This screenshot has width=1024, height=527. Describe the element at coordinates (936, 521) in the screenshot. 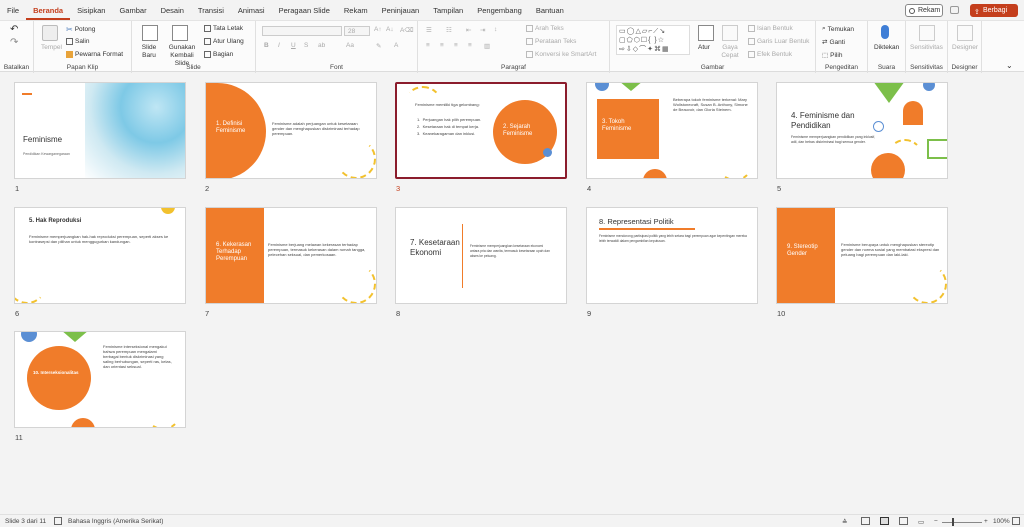

I see `zoom-out-button: −` at that location.